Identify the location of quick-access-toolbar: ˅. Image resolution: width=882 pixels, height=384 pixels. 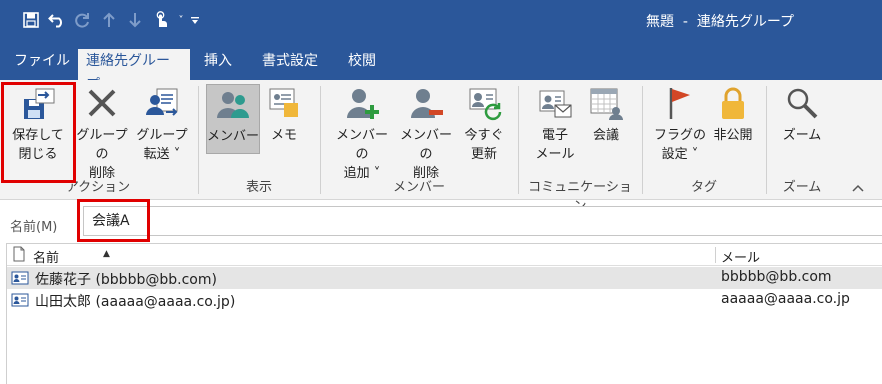
(110, 20).